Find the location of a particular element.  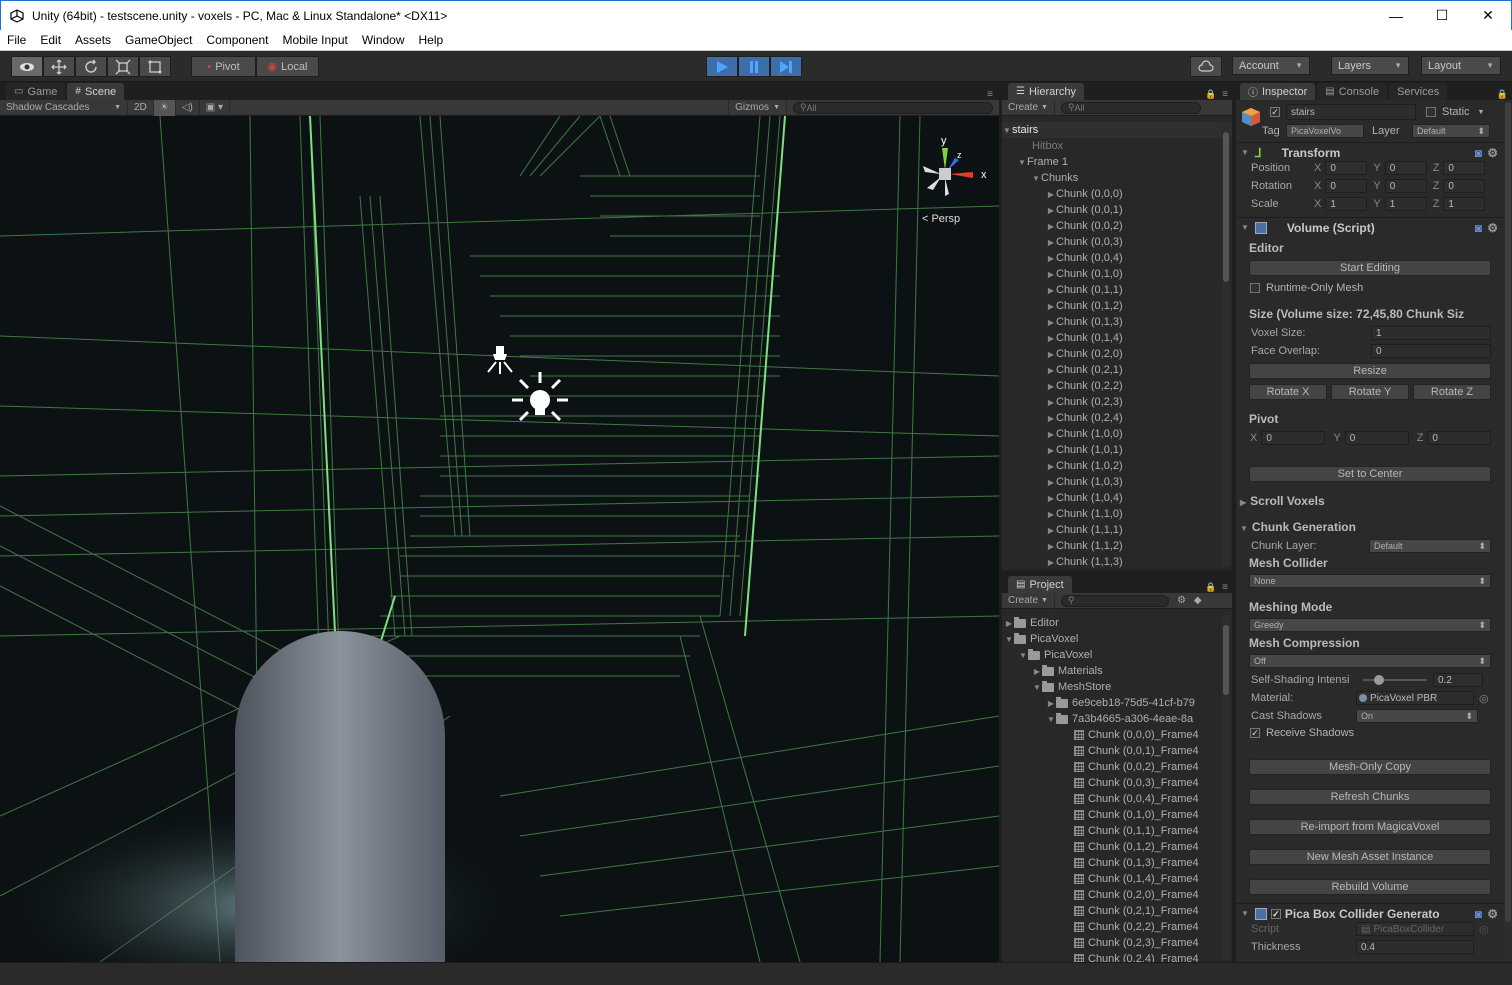

collider-enabled-checkbox: ✓ is located at coordinates (1275, 913).